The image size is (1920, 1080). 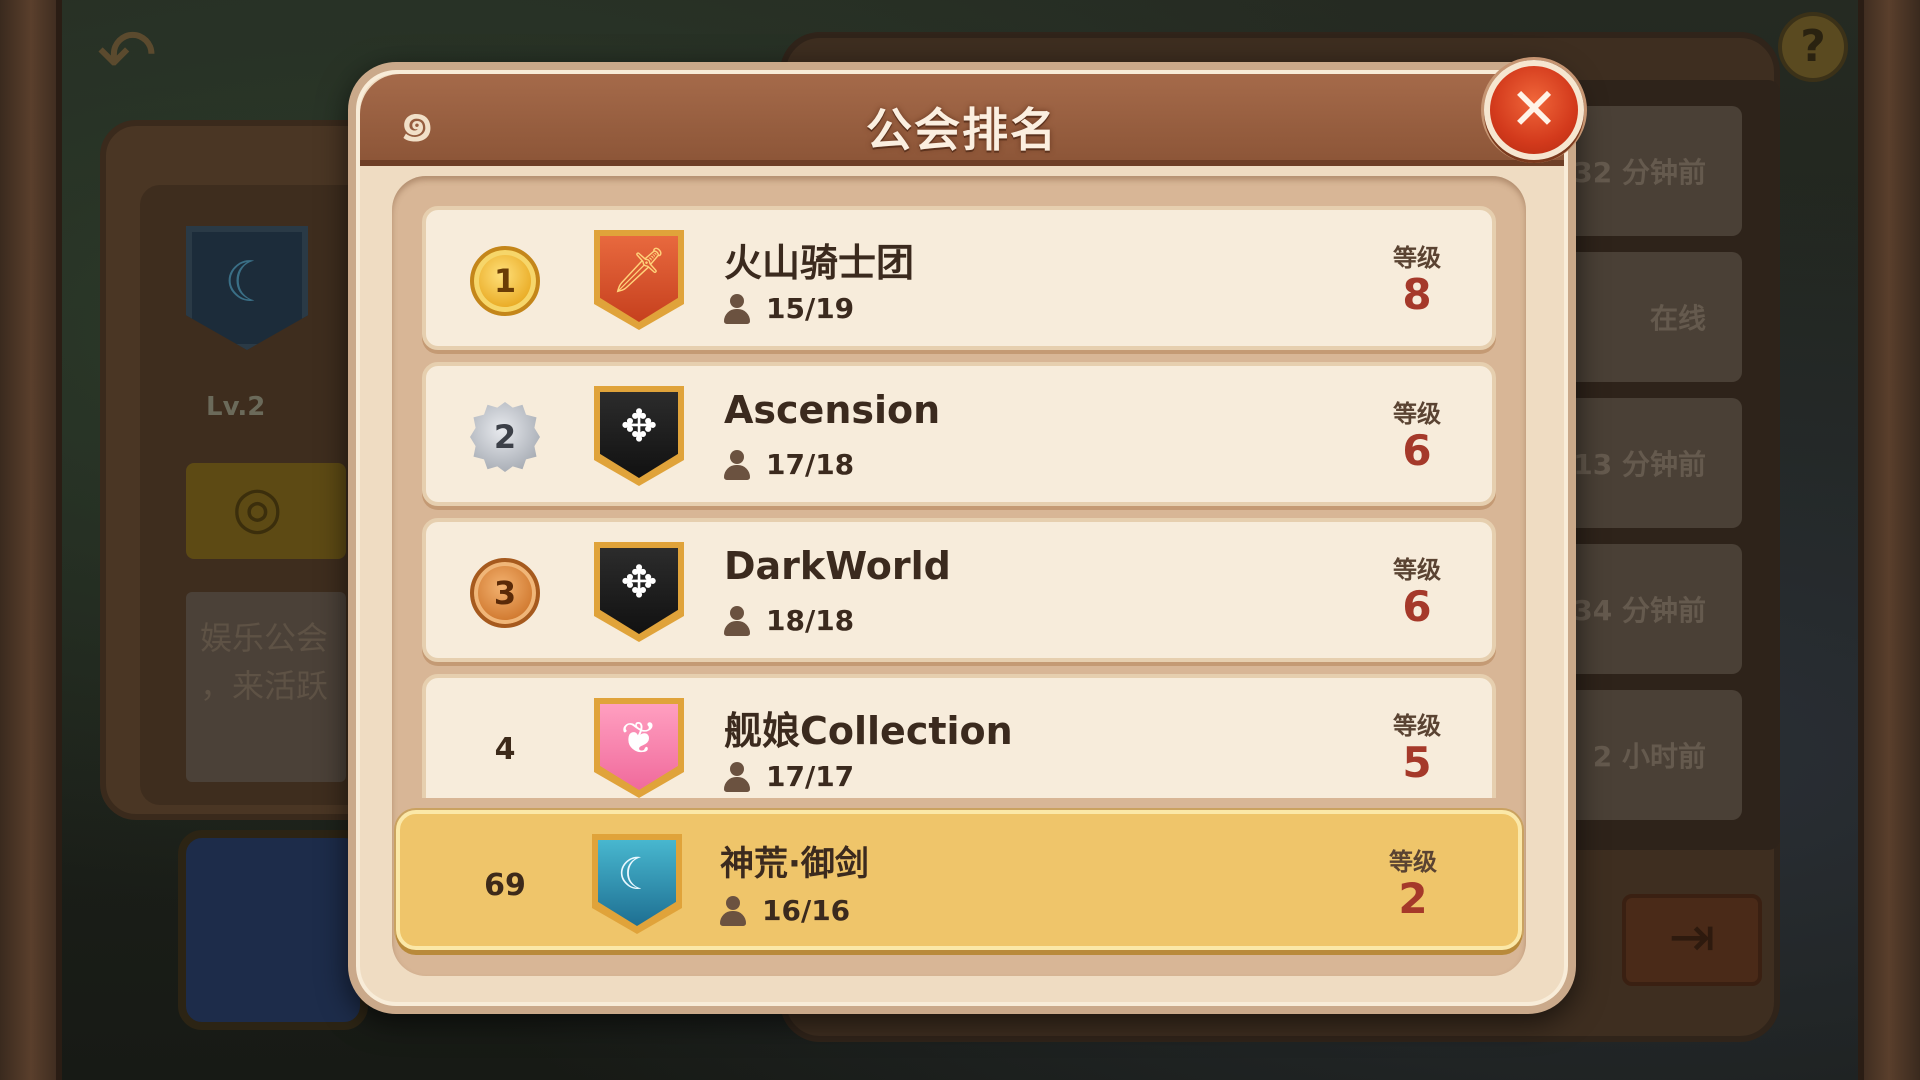 I want to click on ranking-row: 4 ❦ 舰娘Collection 17/17 等级 5, so click(x=959, y=736).